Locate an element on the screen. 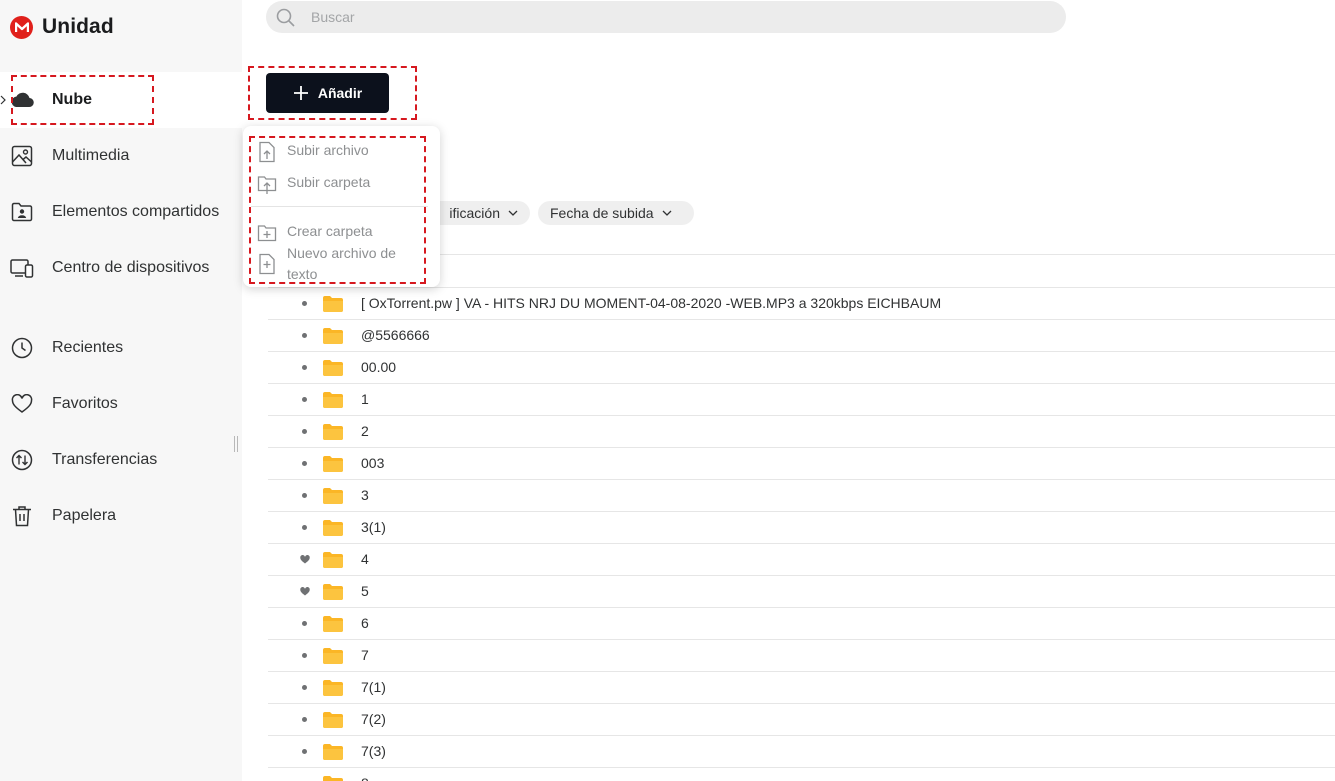 The height and width of the screenshot is (781, 1335). add-button: Añadir is located at coordinates (327, 93).